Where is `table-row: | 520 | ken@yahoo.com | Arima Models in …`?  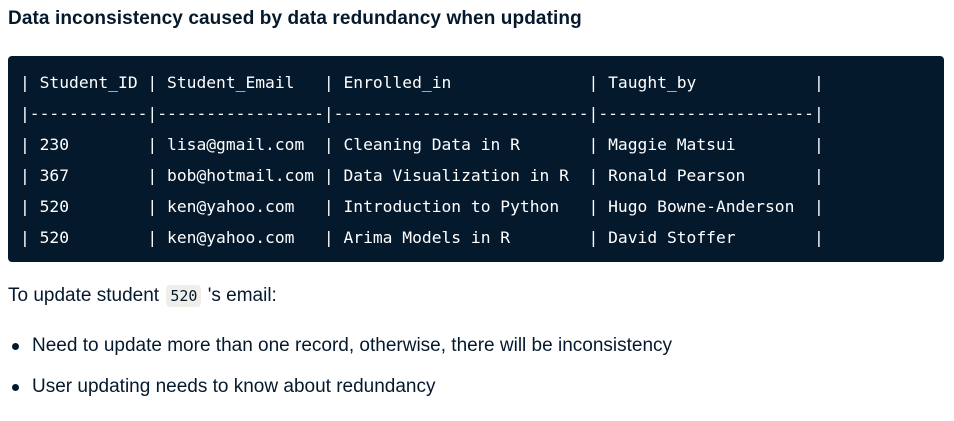
table-row: | 520 | ken@yahoo.com | Arima Models in … is located at coordinates (422, 237).